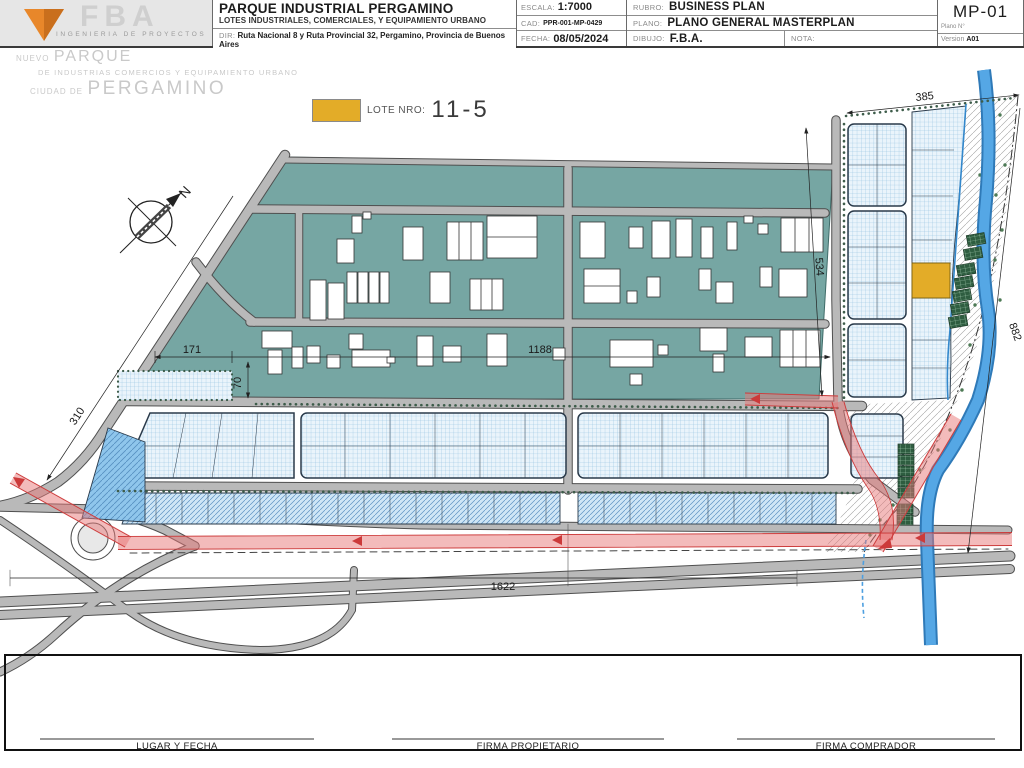 The height and width of the screenshot is (768, 1024). What do you see at coordinates (460, 109) in the screenshot?
I see `legend-value: 11-5` at bounding box center [460, 109].